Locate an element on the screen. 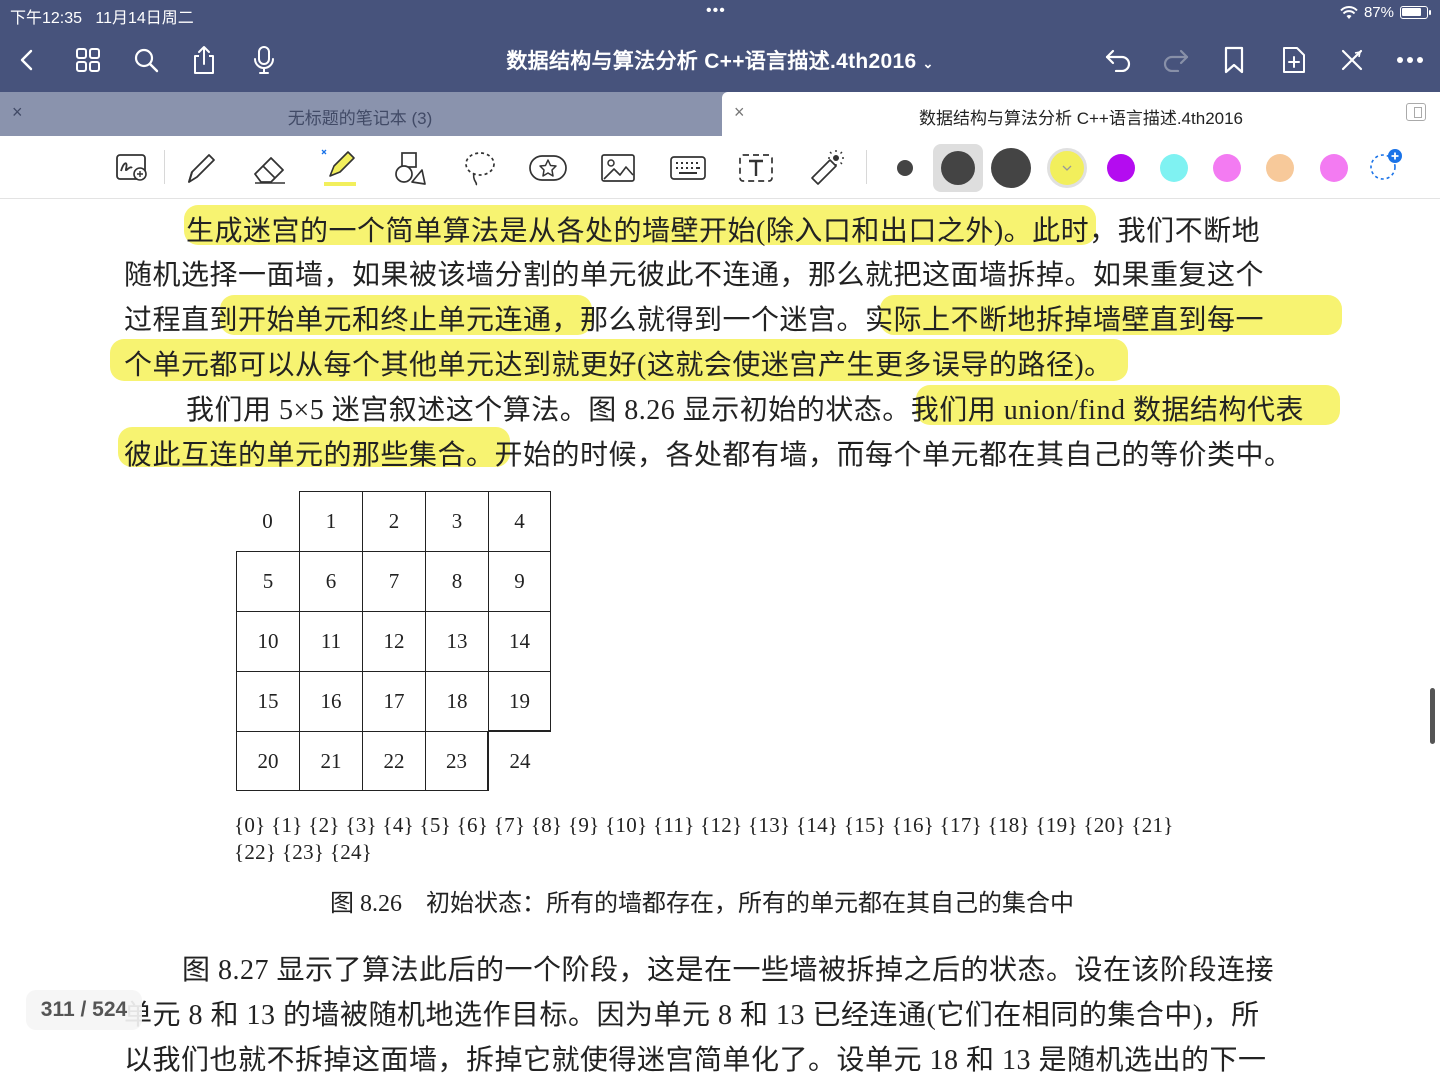 Image resolution: width=1440 pixels, height=1080 pixels. maze-cell: 22 is located at coordinates (393, 761).